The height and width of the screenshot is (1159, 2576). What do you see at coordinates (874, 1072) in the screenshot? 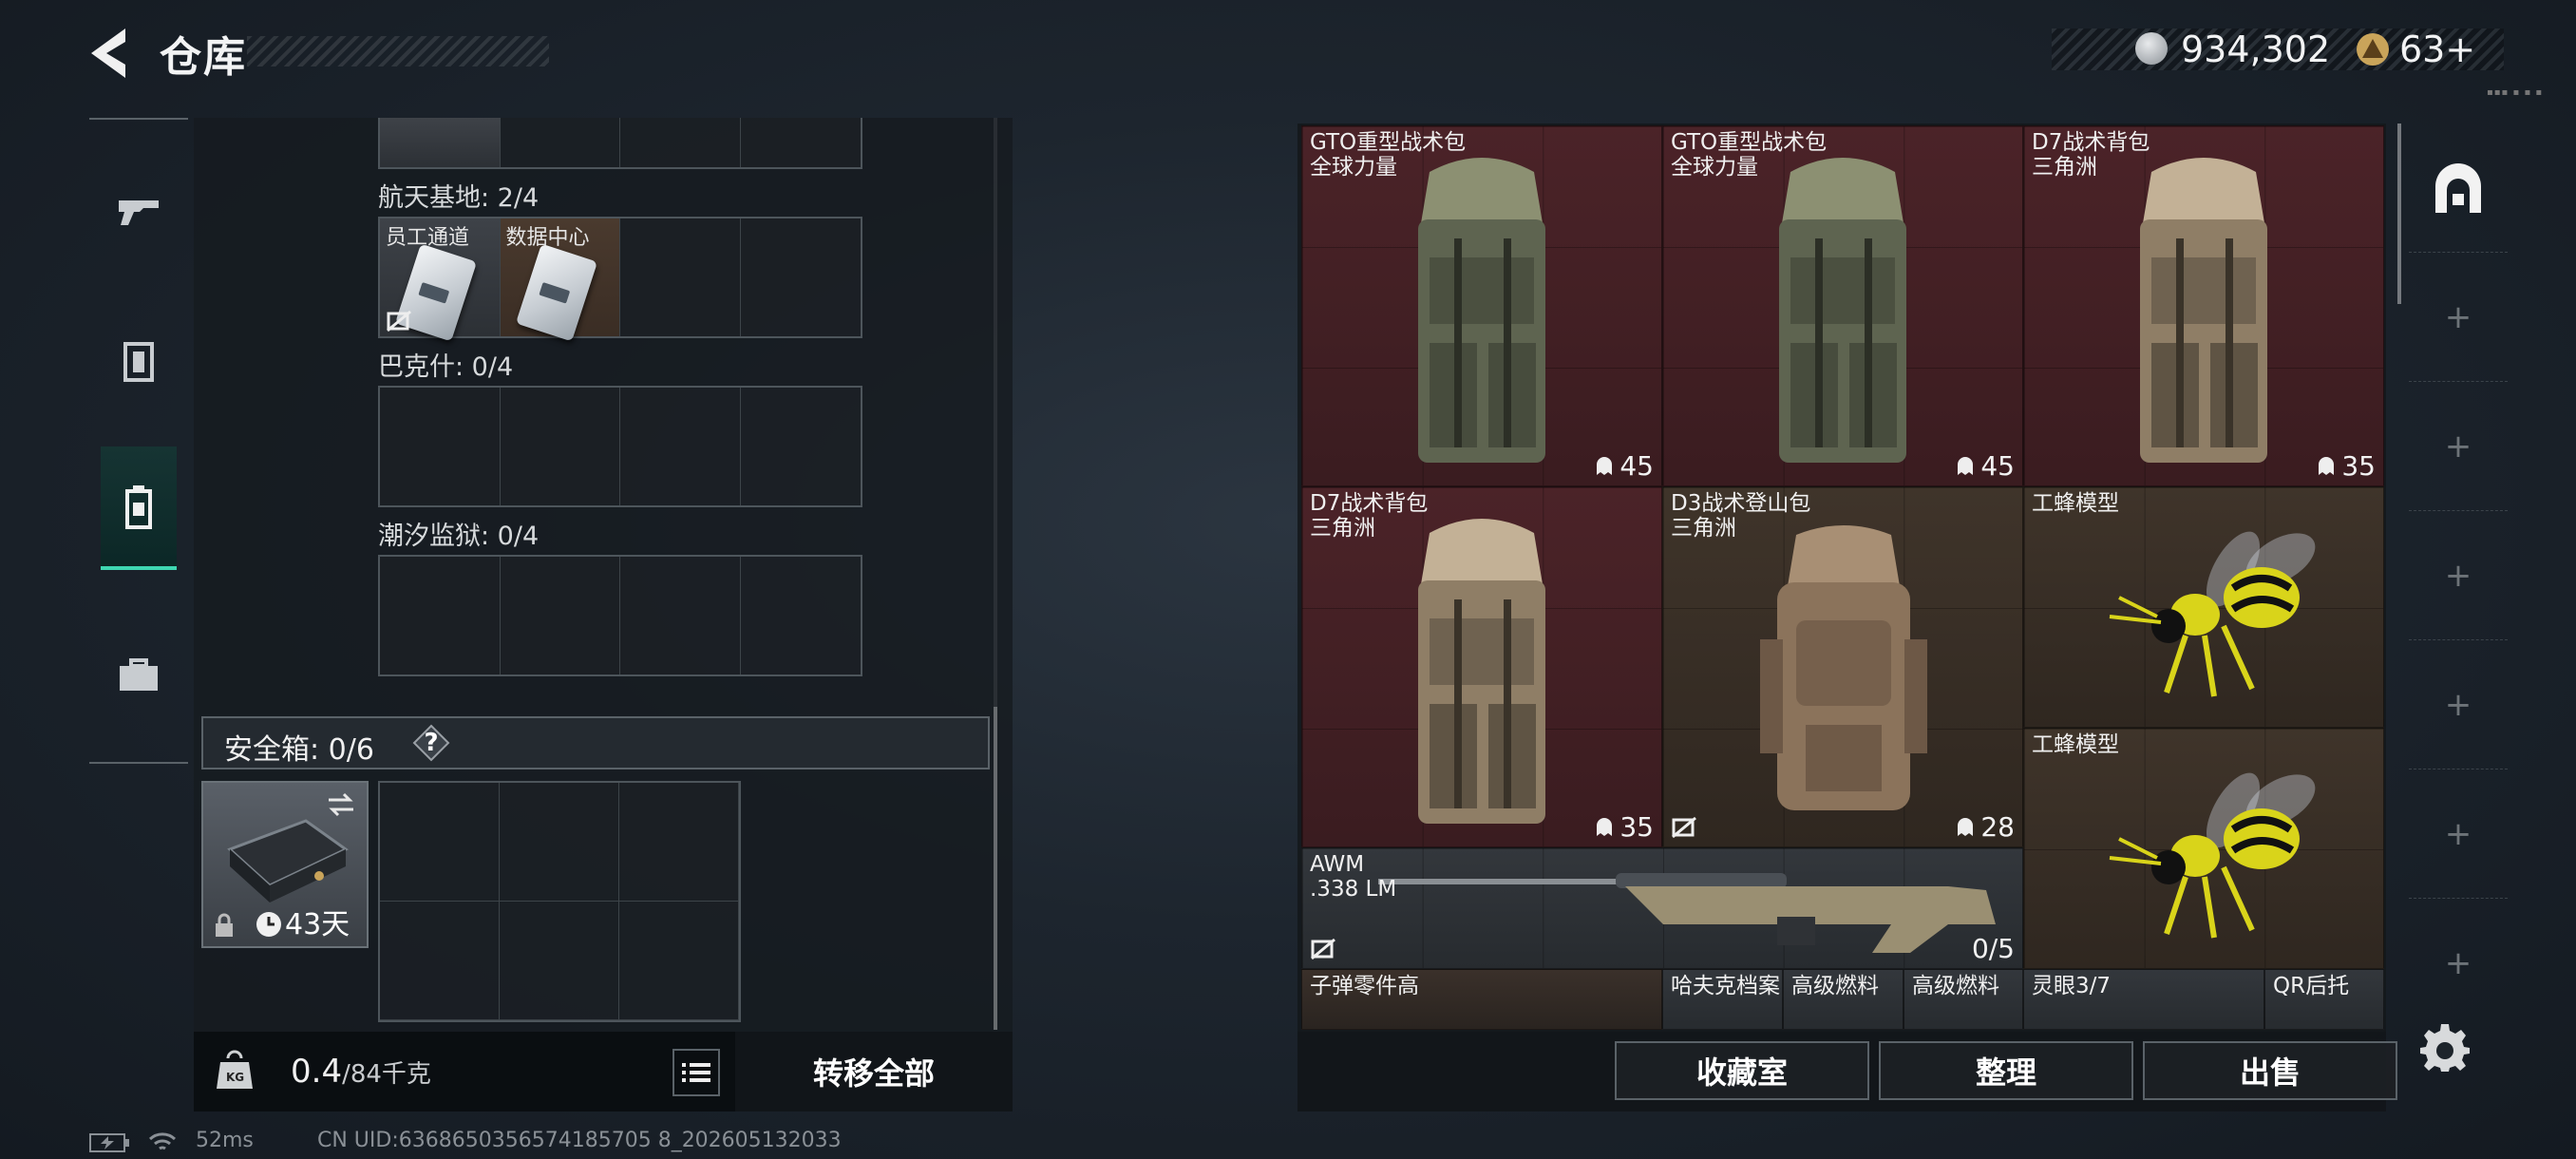
I see `transfer-all-button: 转移全部` at bounding box center [874, 1072].